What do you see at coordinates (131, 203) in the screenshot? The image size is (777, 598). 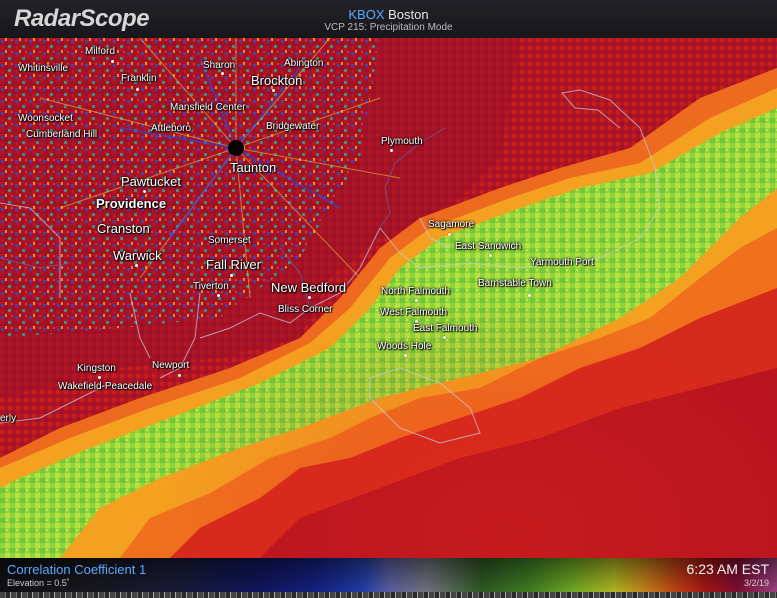 I see `place-label: Providence` at bounding box center [131, 203].